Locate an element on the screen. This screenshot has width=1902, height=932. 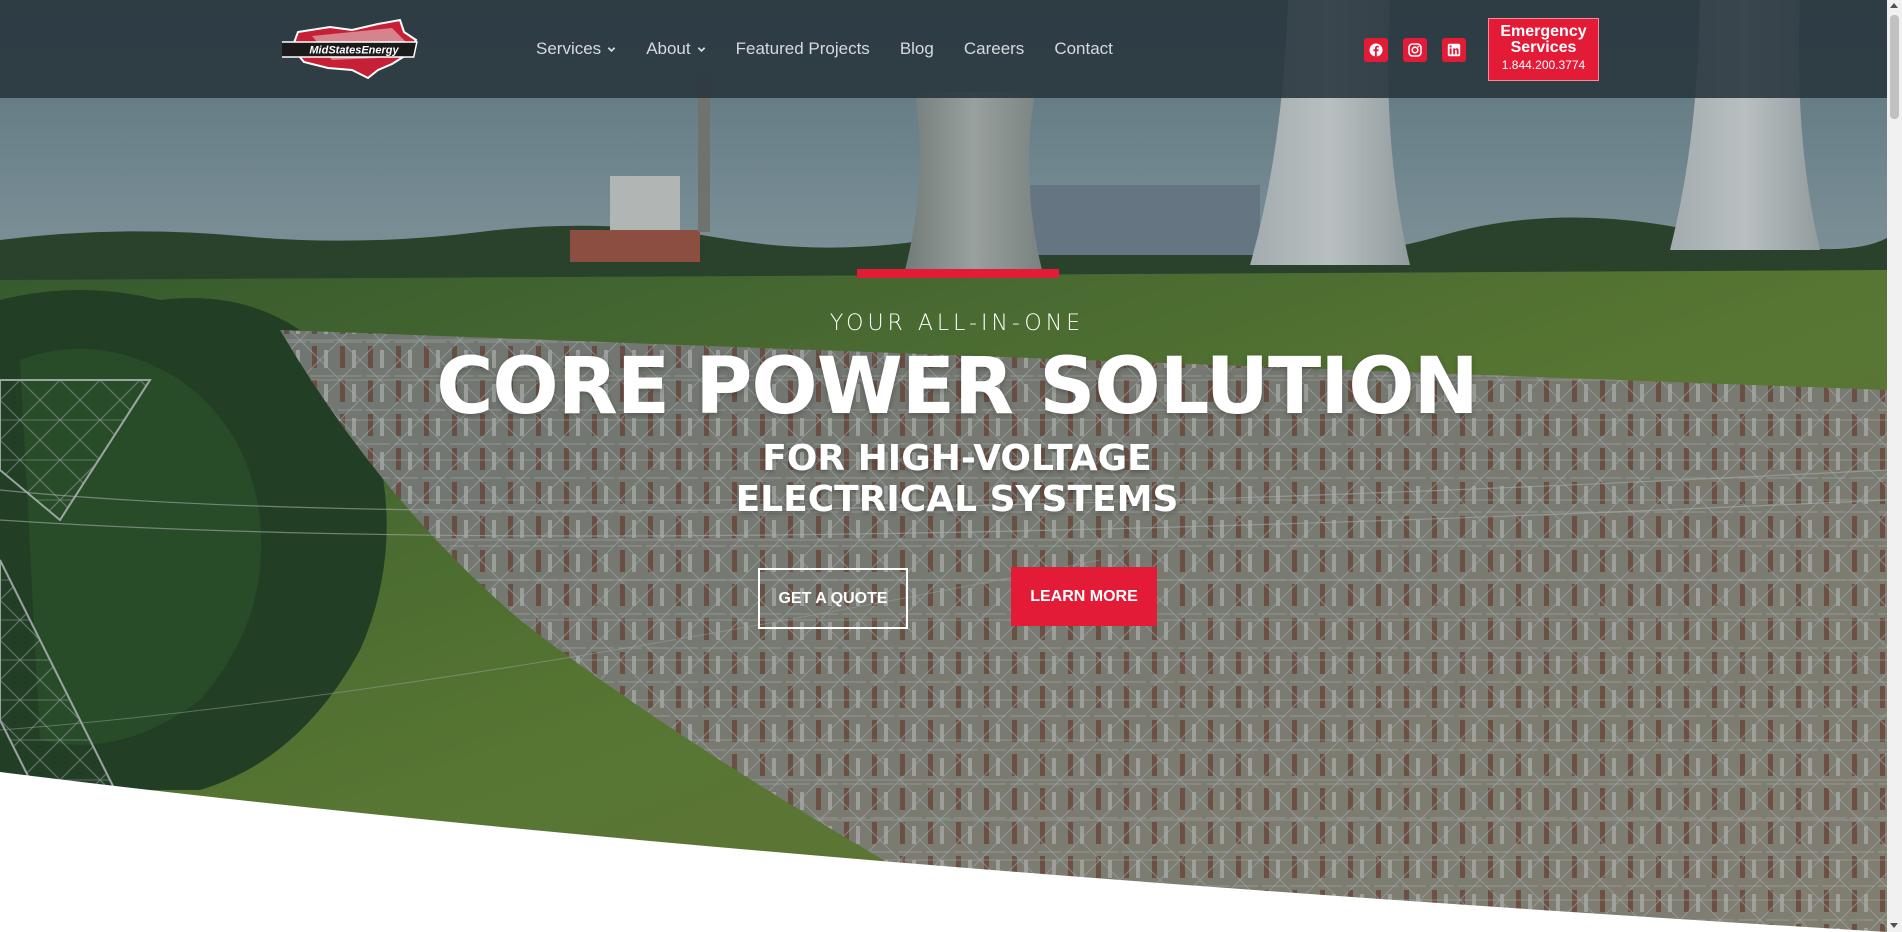
social-links is located at coordinates (1415, 50).